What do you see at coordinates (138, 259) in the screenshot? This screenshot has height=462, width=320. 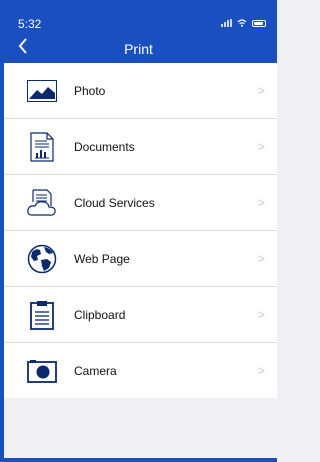 I see `option-web-page: Web Page >` at bounding box center [138, 259].